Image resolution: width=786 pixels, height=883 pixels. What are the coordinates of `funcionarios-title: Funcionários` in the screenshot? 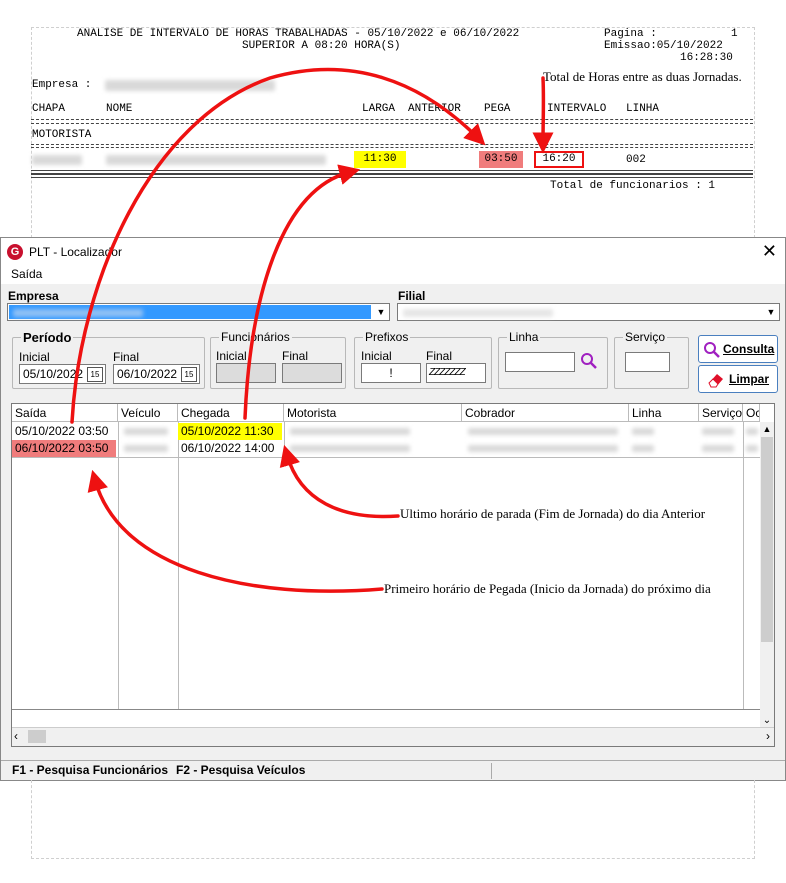 It's located at (255, 337).